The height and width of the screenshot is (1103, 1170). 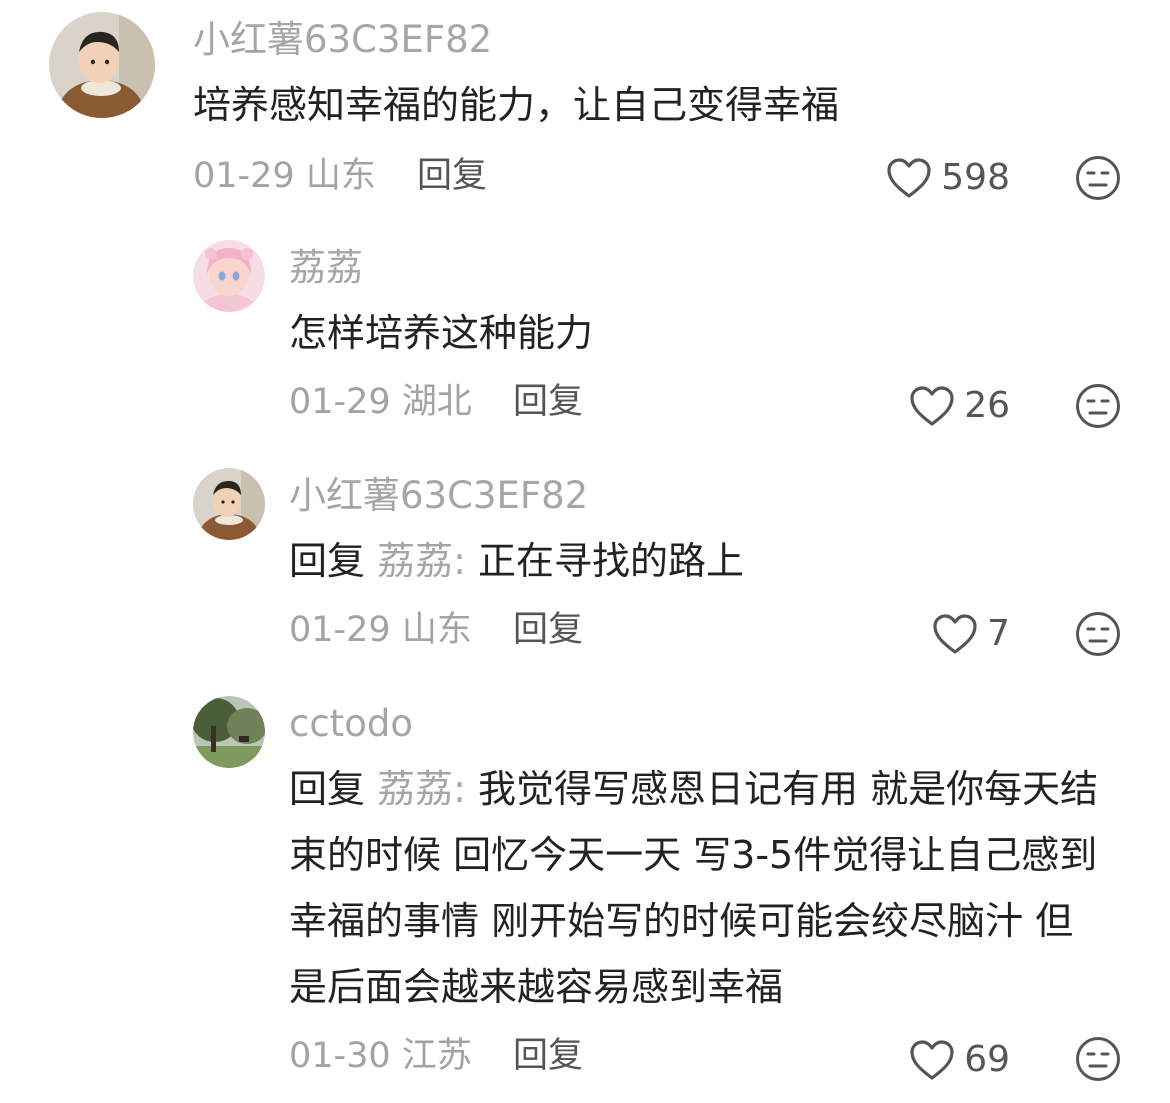 What do you see at coordinates (987, 1059) in the screenshot?
I see `like-count: 69` at bounding box center [987, 1059].